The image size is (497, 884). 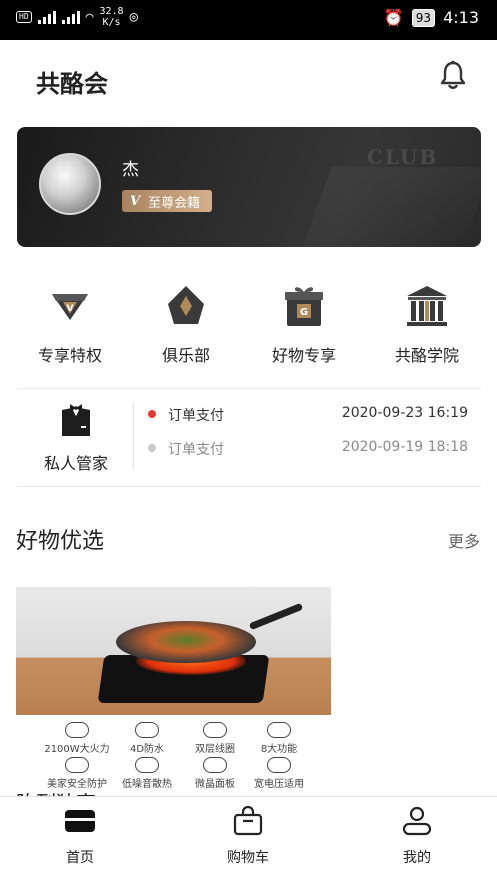 I want to click on status-left: HD ◠ 32.8 K/s ◎, so click(x=77, y=17).